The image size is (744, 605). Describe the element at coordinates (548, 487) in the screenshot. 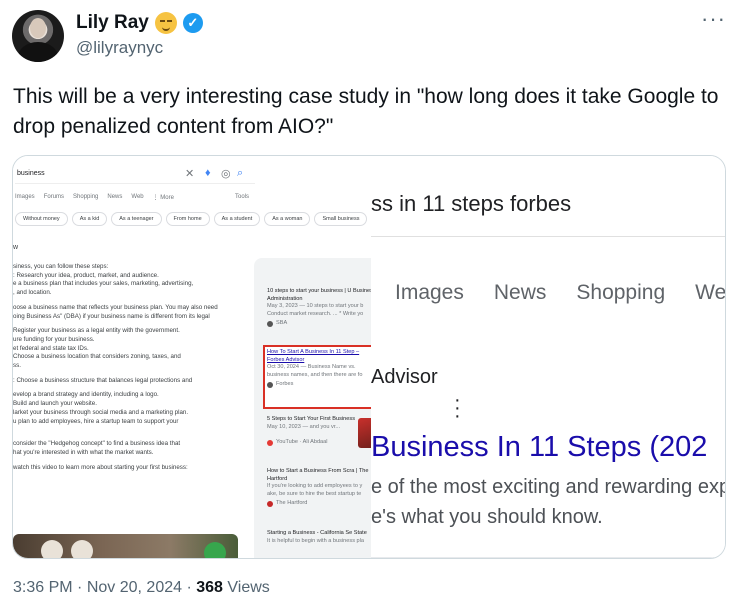

I see `result-snippet-line: e of the most exciting and rewarding exp` at that location.